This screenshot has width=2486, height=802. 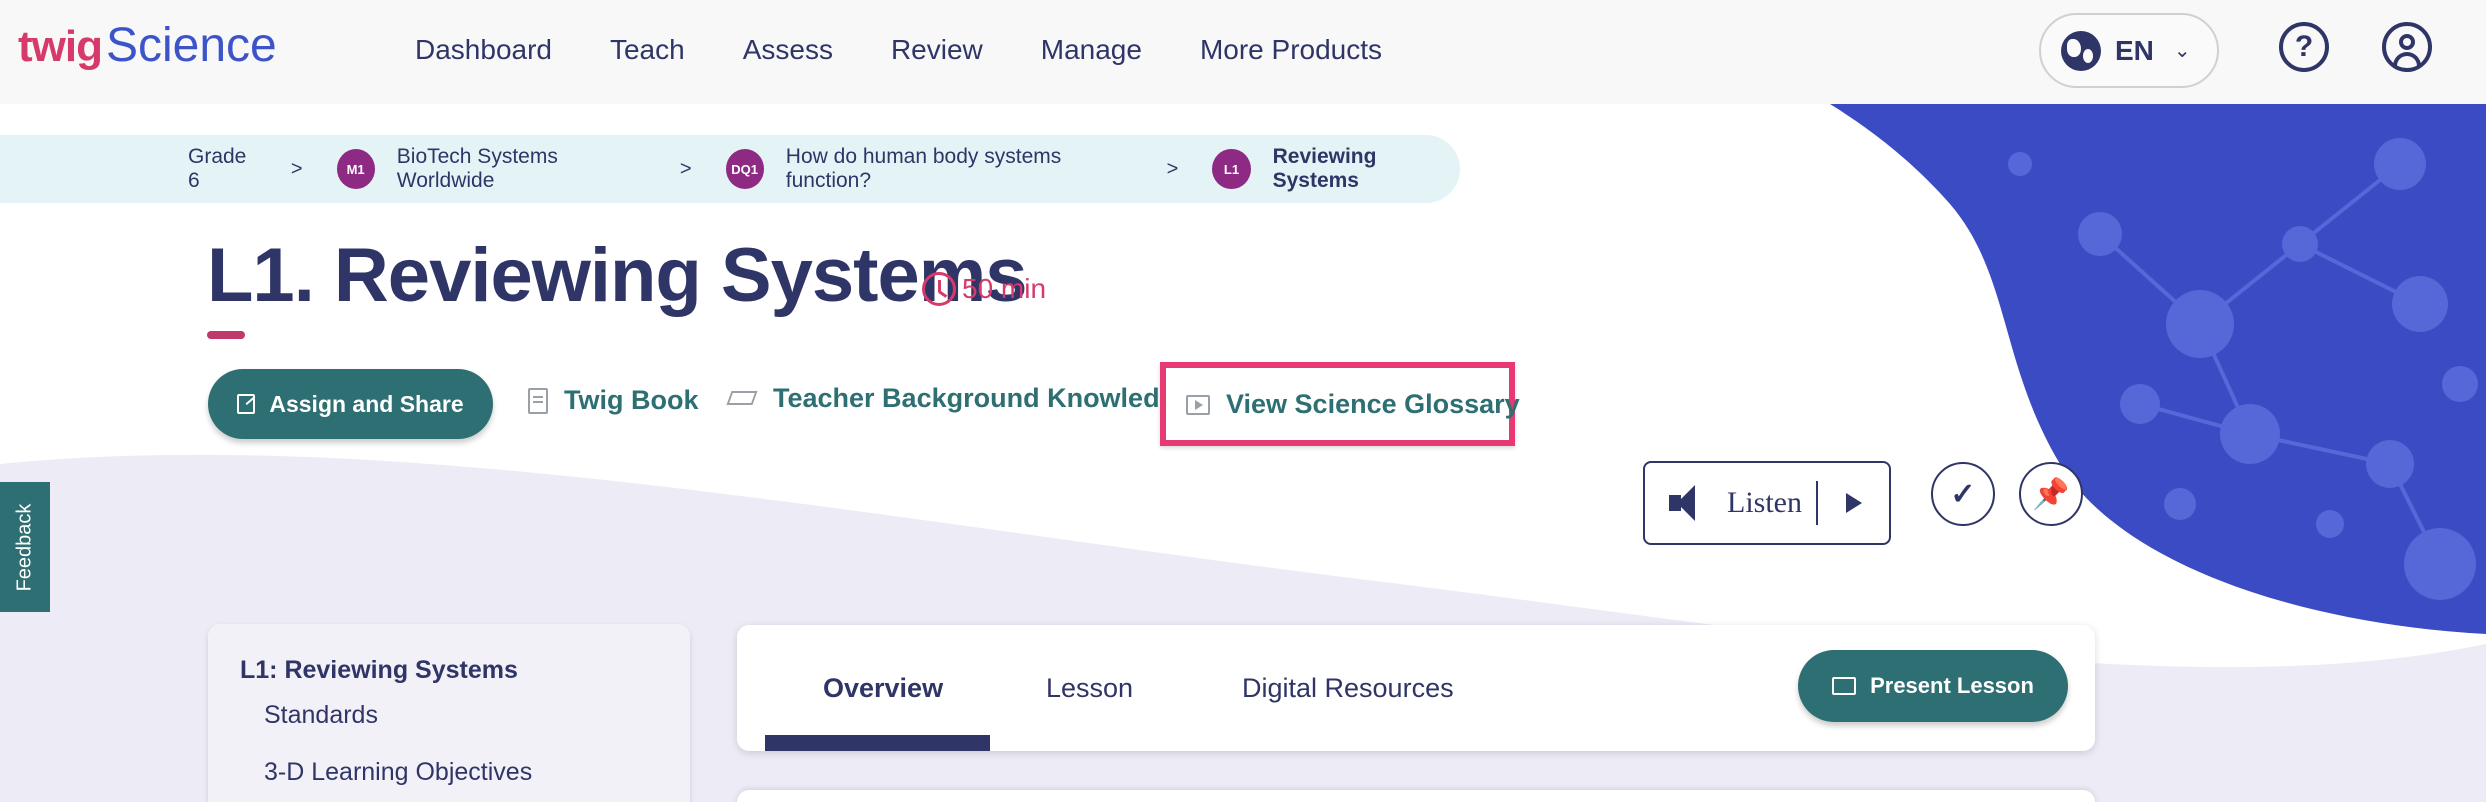 I want to click on module-label: BioTech Systems Worldwide, so click(x=477, y=168).